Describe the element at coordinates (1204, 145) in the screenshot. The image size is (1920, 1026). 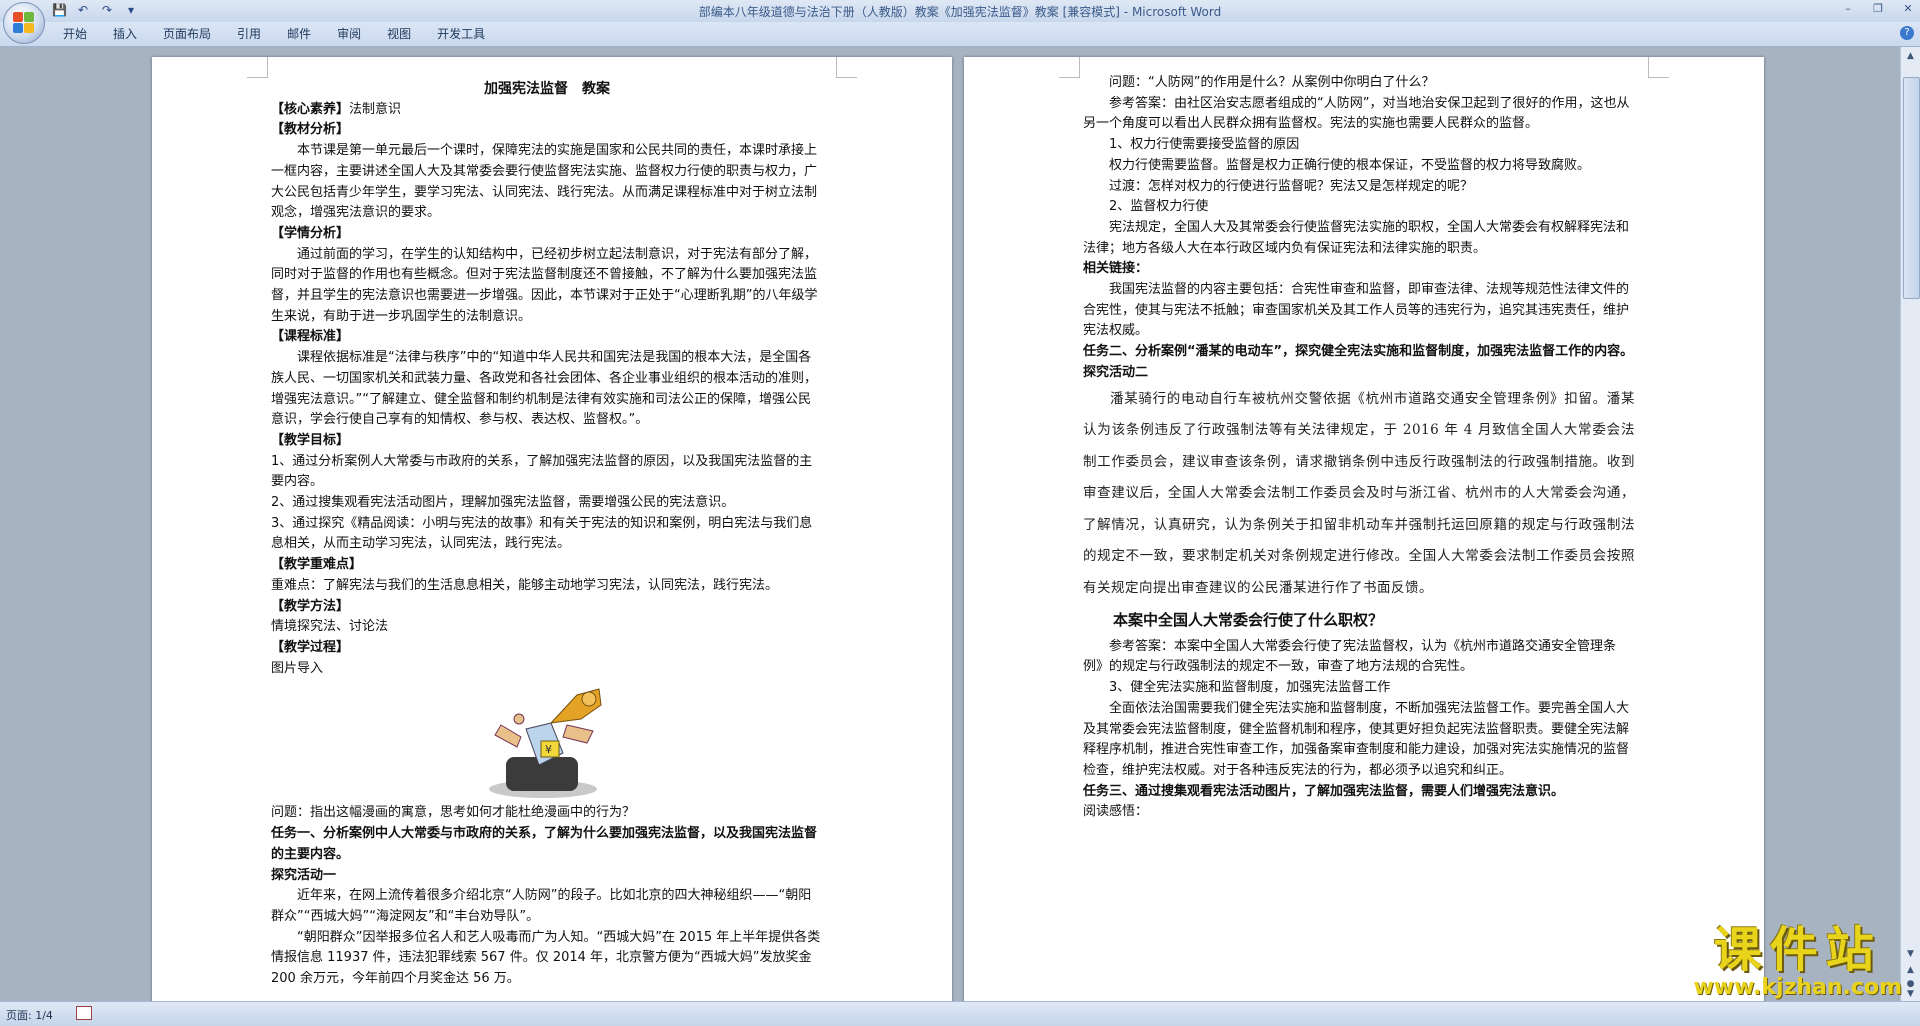
I see `paragraph: 1、权力行使需要接受监督的原因` at that location.